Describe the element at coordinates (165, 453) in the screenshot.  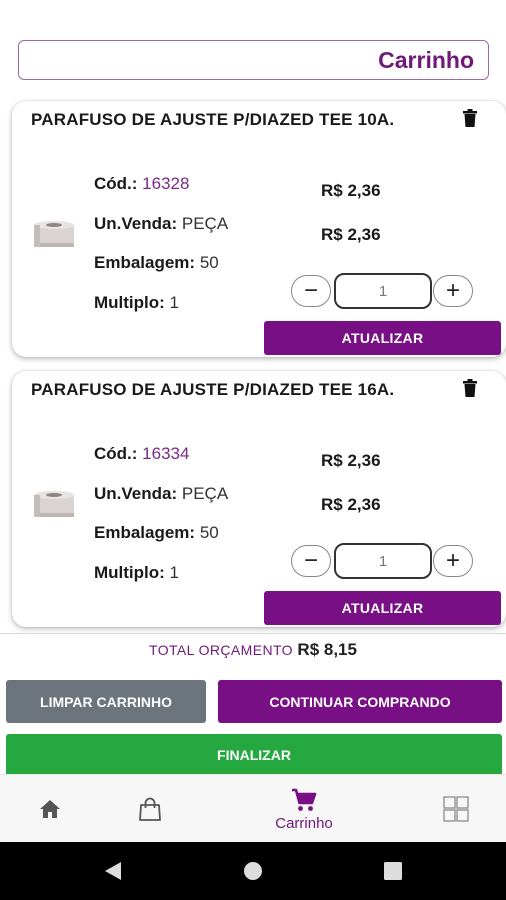
I see `code-value: 16334` at that location.